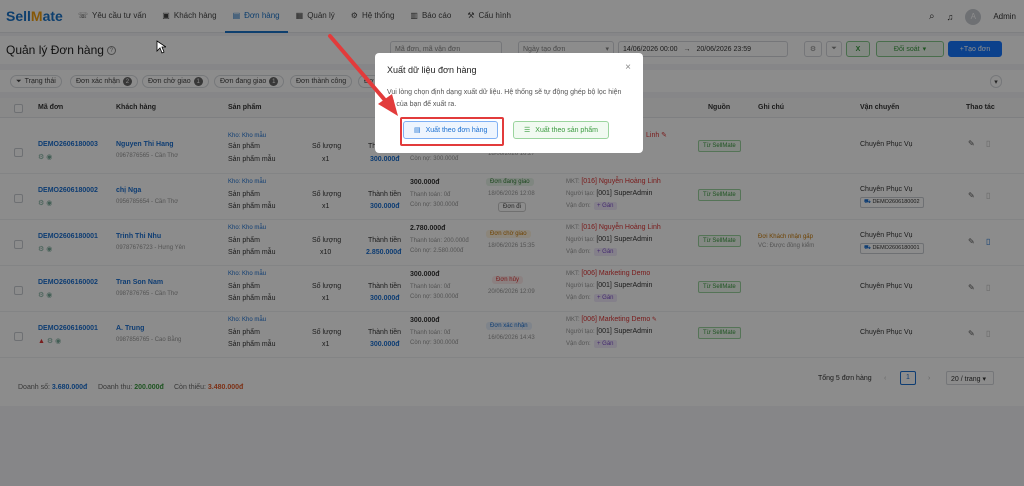 This screenshot has width=1024, height=486. What do you see at coordinates (452, 131) in the screenshot?
I see `highlight-box` at bounding box center [452, 131].